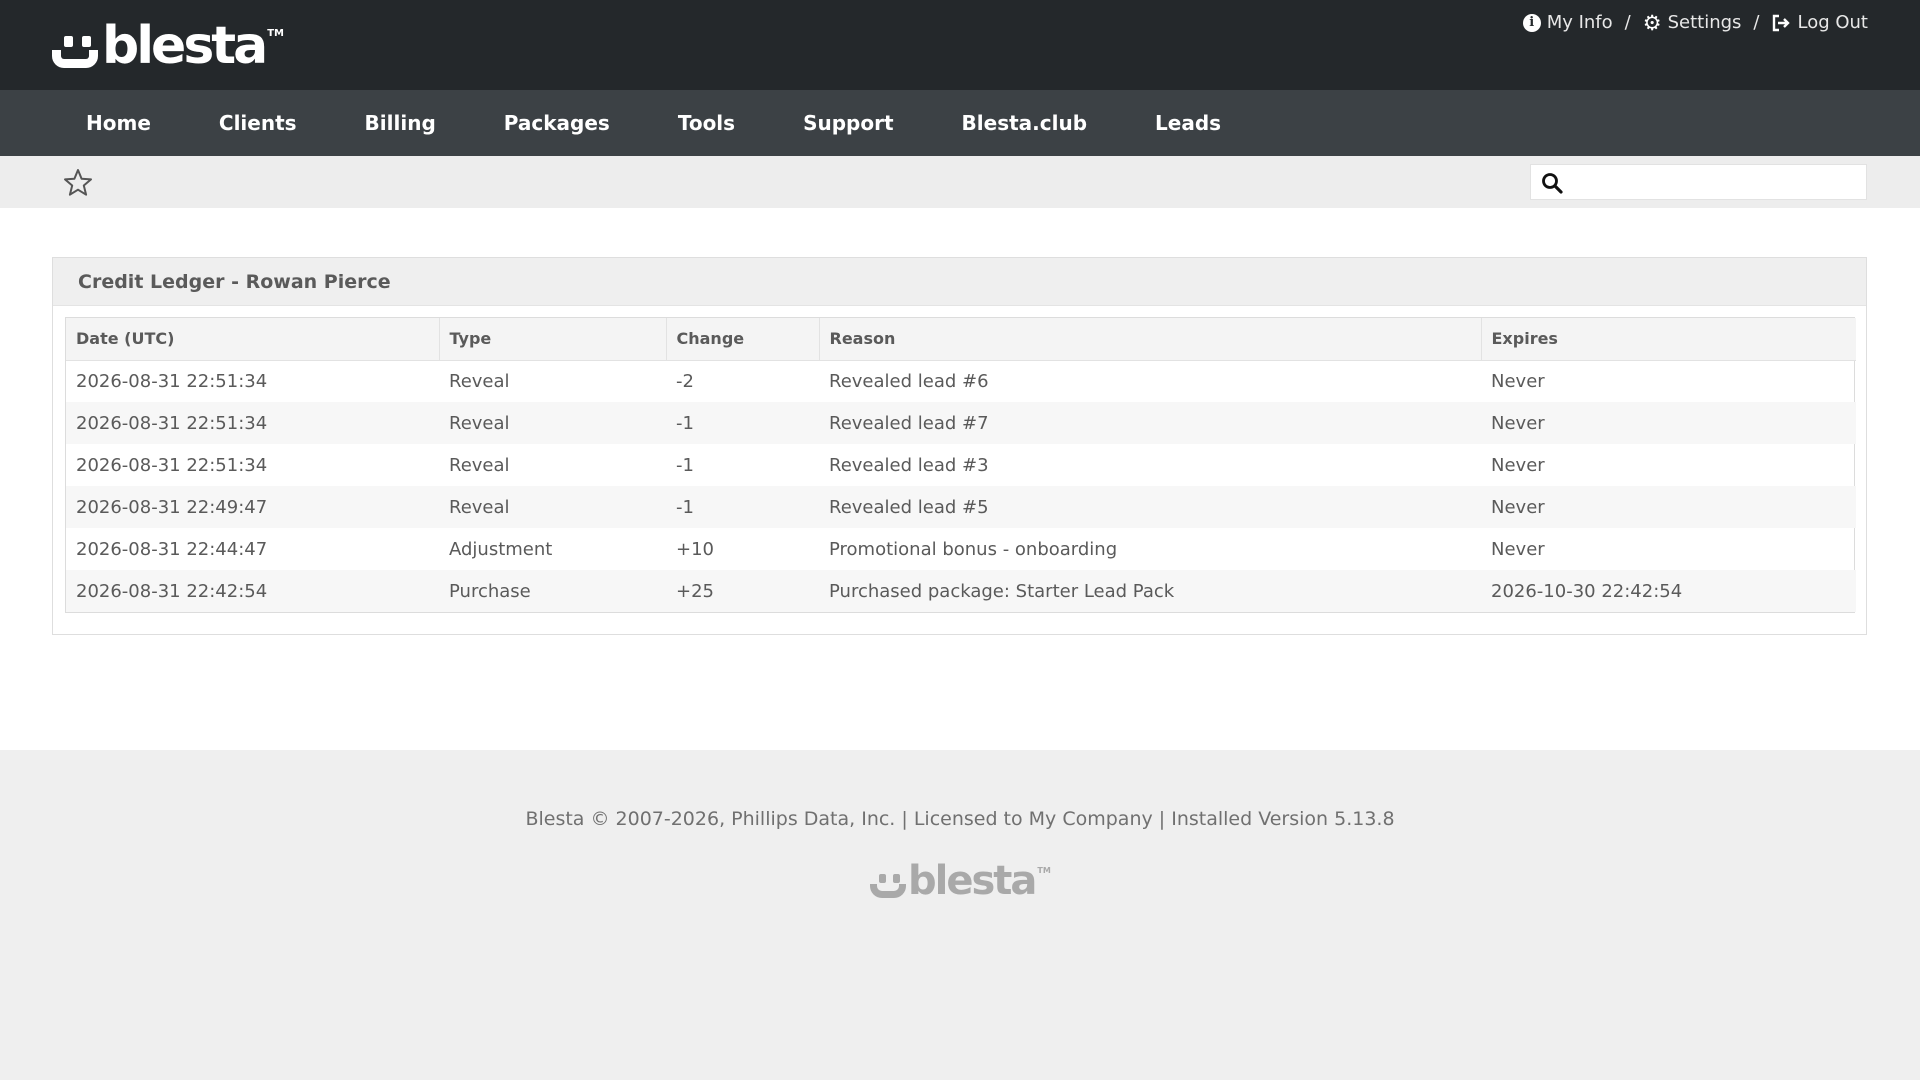 The height and width of the screenshot is (1080, 1920). Describe the element at coordinates (252, 591) in the screenshot. I see `cell-date: 2026-08-31 22:42:54` at that location.